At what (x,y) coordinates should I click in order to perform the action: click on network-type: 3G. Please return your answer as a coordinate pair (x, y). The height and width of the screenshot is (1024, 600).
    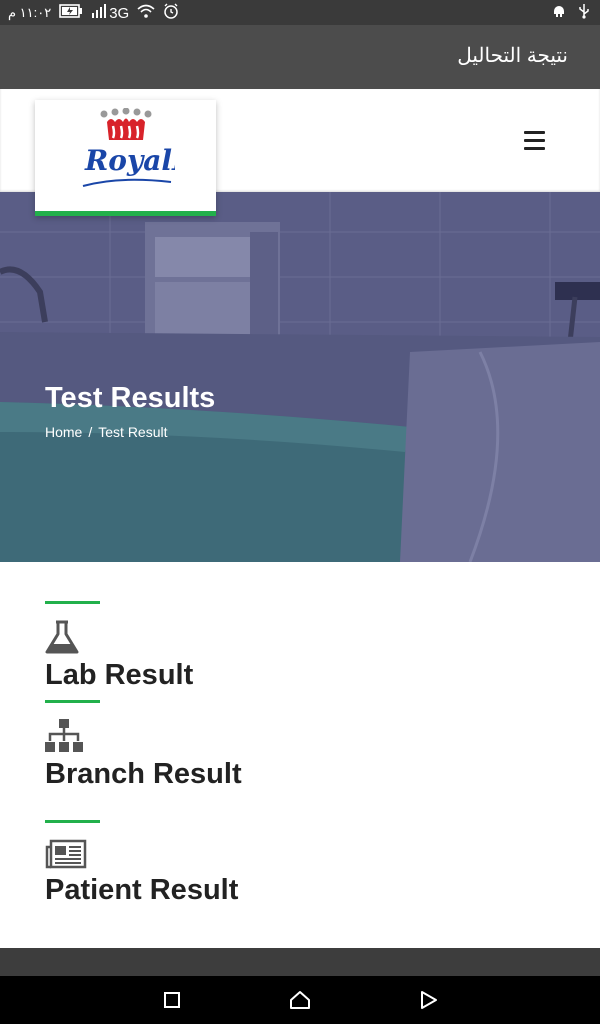
    Looking at the image, I should click on (119, 13).